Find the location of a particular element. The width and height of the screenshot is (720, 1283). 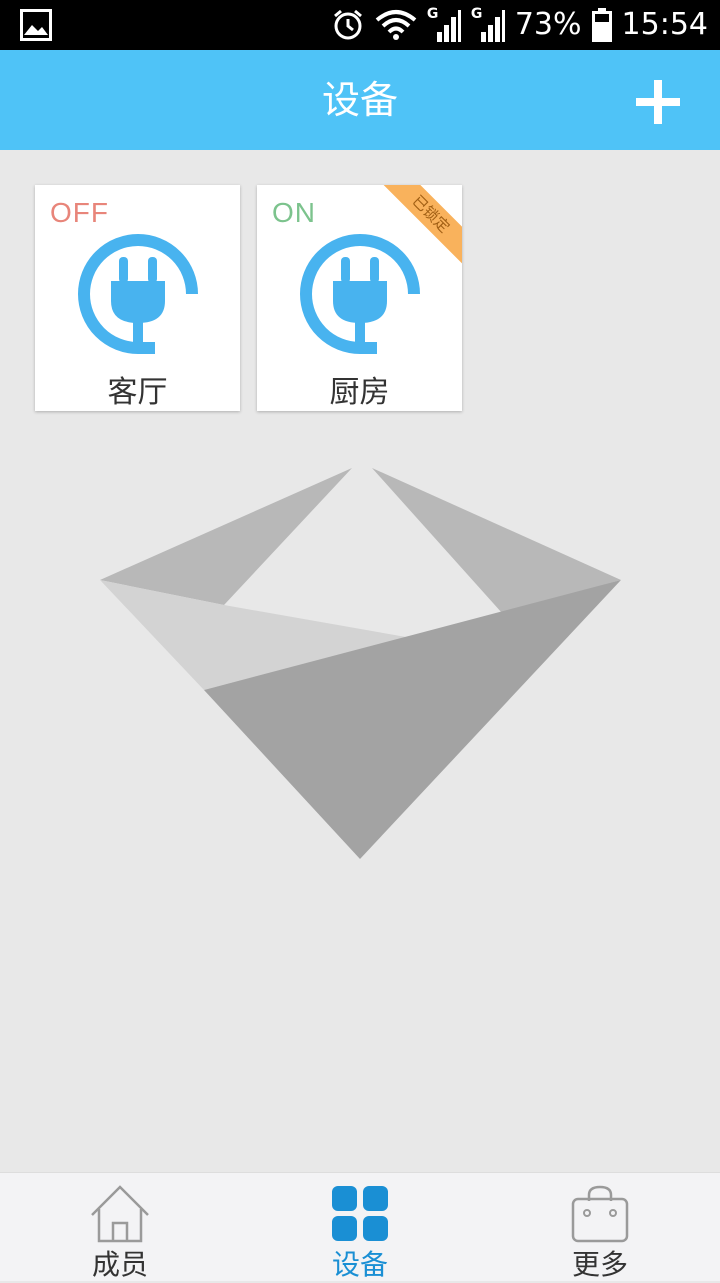

bottom-navigation: 成员 设备 更多 is located at coordinates (360, 1226).